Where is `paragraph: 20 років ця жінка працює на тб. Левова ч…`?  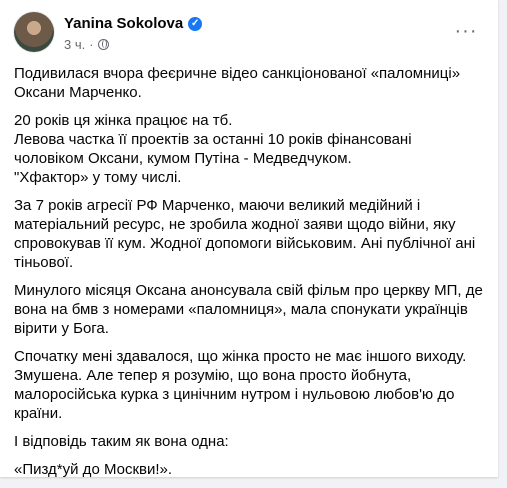 paragraph: 20 років ця жінка працює на тб. Левова ч… is located at coordinates (249, 149).